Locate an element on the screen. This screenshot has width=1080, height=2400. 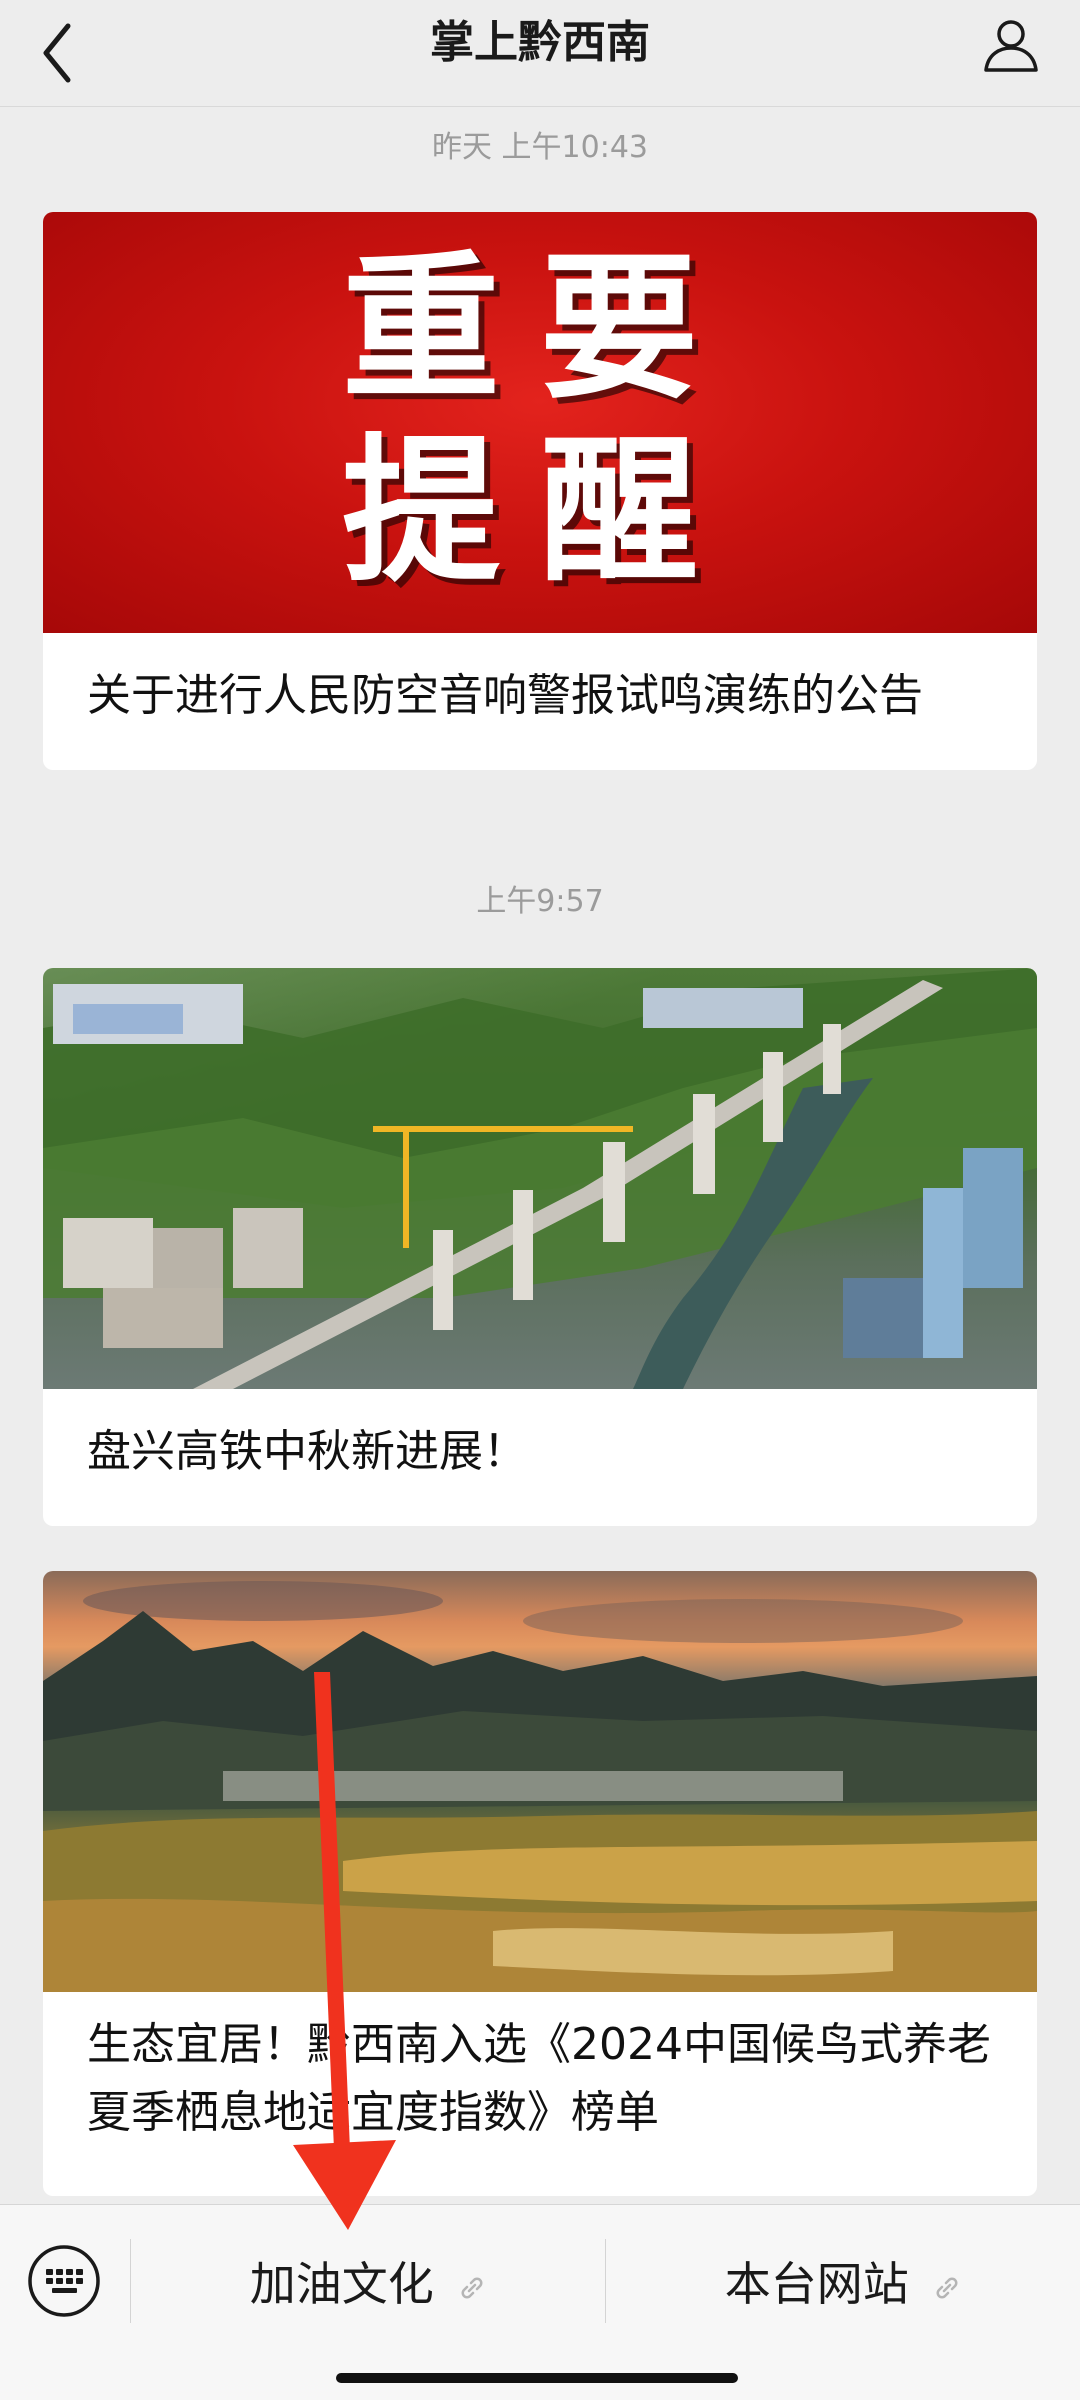
banner-heading-line2: 提醒 is located at coordinates (540, 512).